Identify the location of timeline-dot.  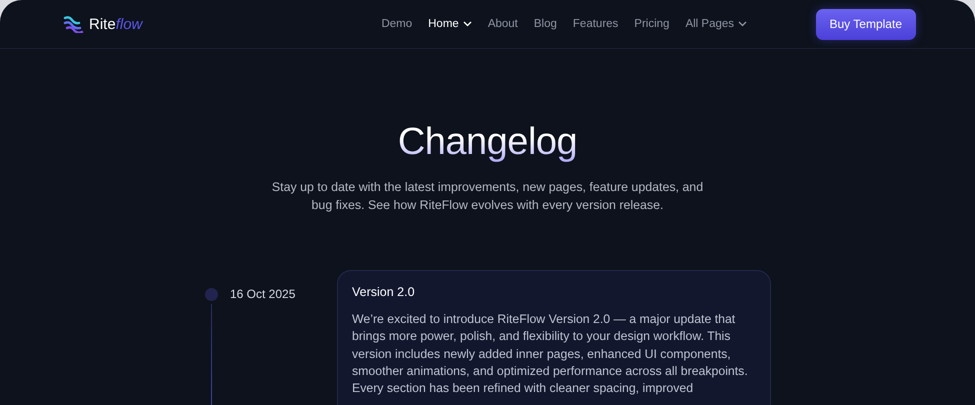
(211, 294).